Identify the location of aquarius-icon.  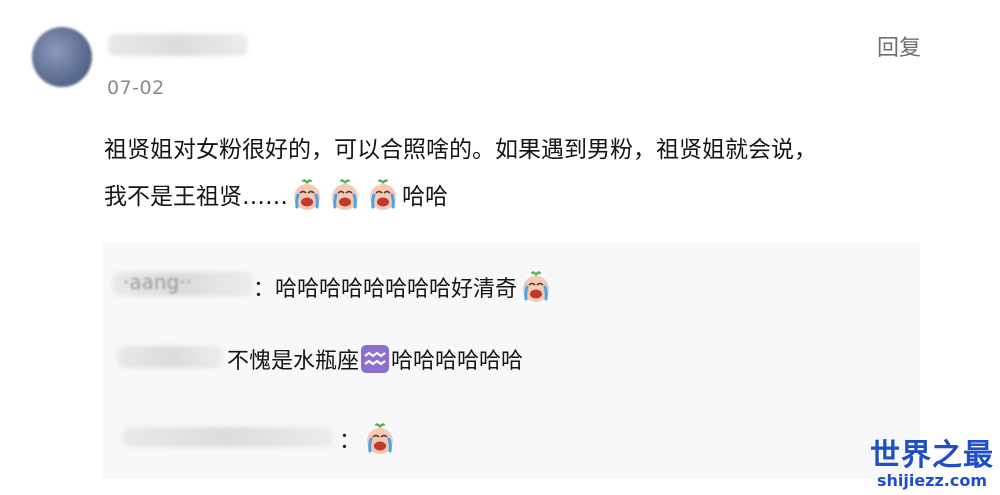
(375, 359).